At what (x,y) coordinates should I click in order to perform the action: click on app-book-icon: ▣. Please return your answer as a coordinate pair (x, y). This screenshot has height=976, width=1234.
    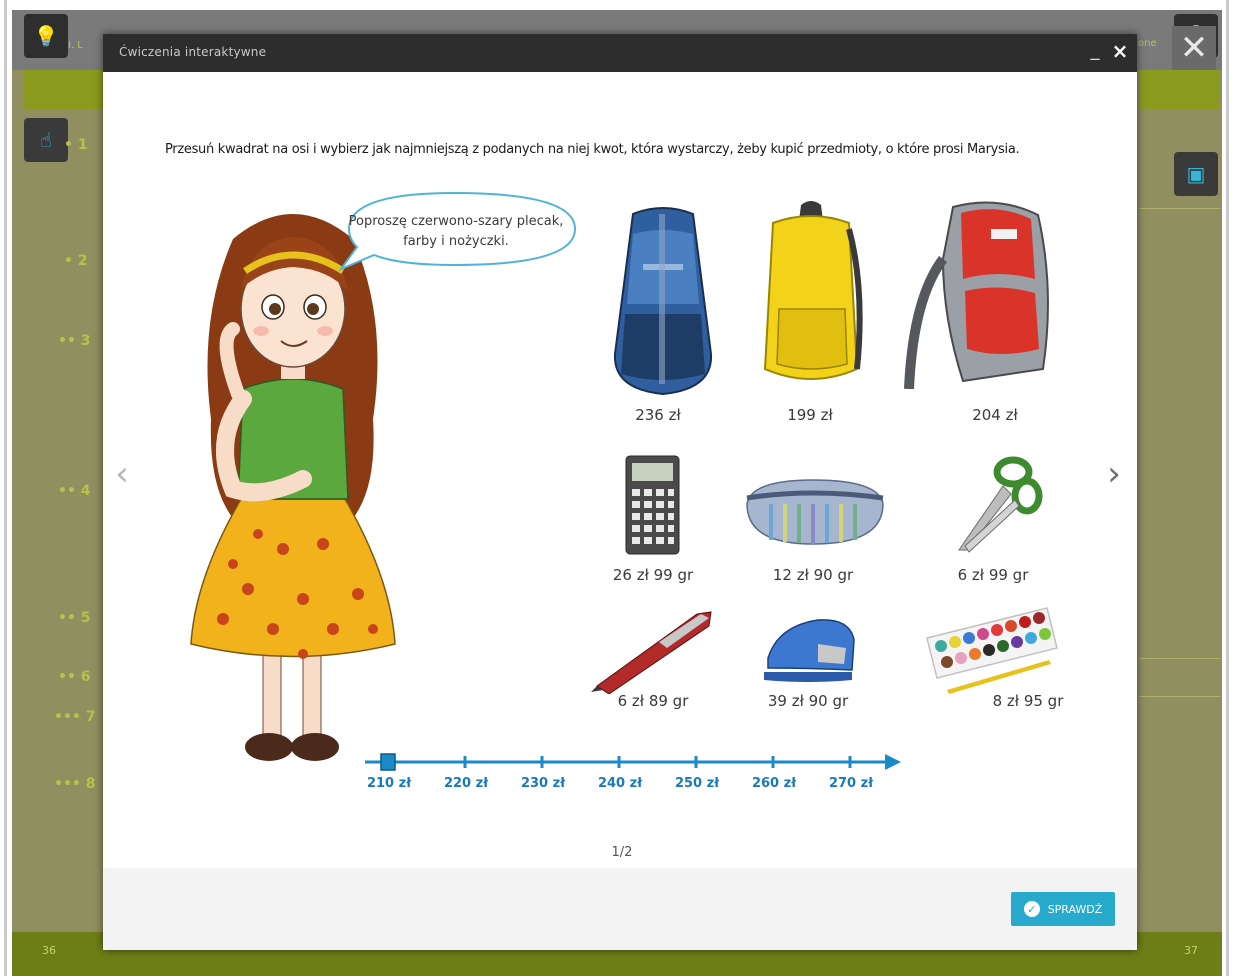
    Looking at the image, I should click on (1196, 174).